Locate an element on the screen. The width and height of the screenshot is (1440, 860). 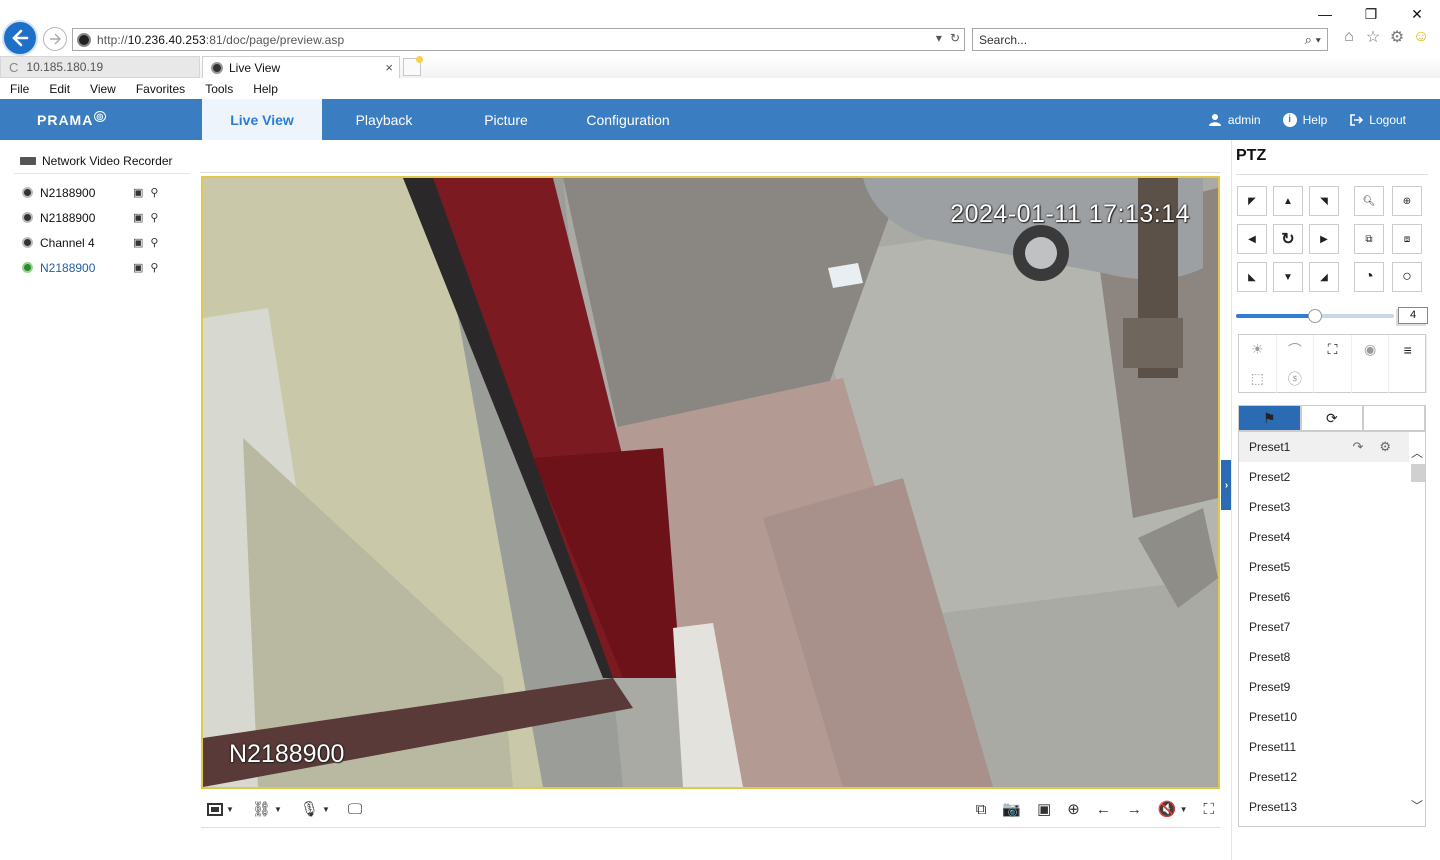
preset-scrollbar: ︿ ﹀ is located at coordinates (1417, 629).